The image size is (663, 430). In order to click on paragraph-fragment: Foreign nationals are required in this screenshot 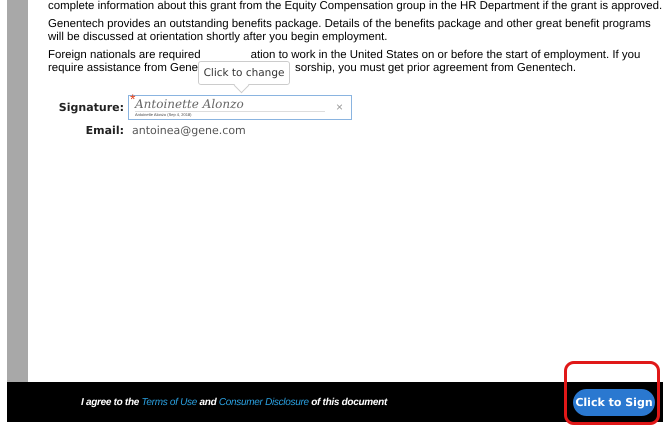, I will do `click(124, 55)`.